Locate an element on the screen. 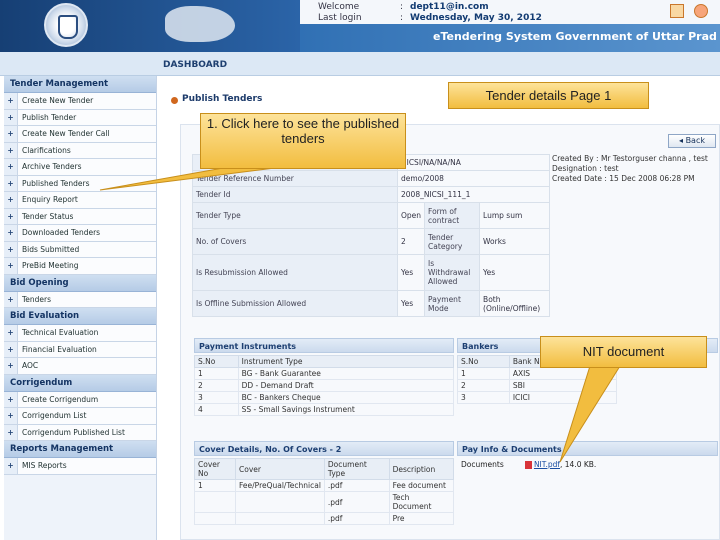 The image size is (720, 540). detail-sub-value: Yes is located at coordinates (514, 272).